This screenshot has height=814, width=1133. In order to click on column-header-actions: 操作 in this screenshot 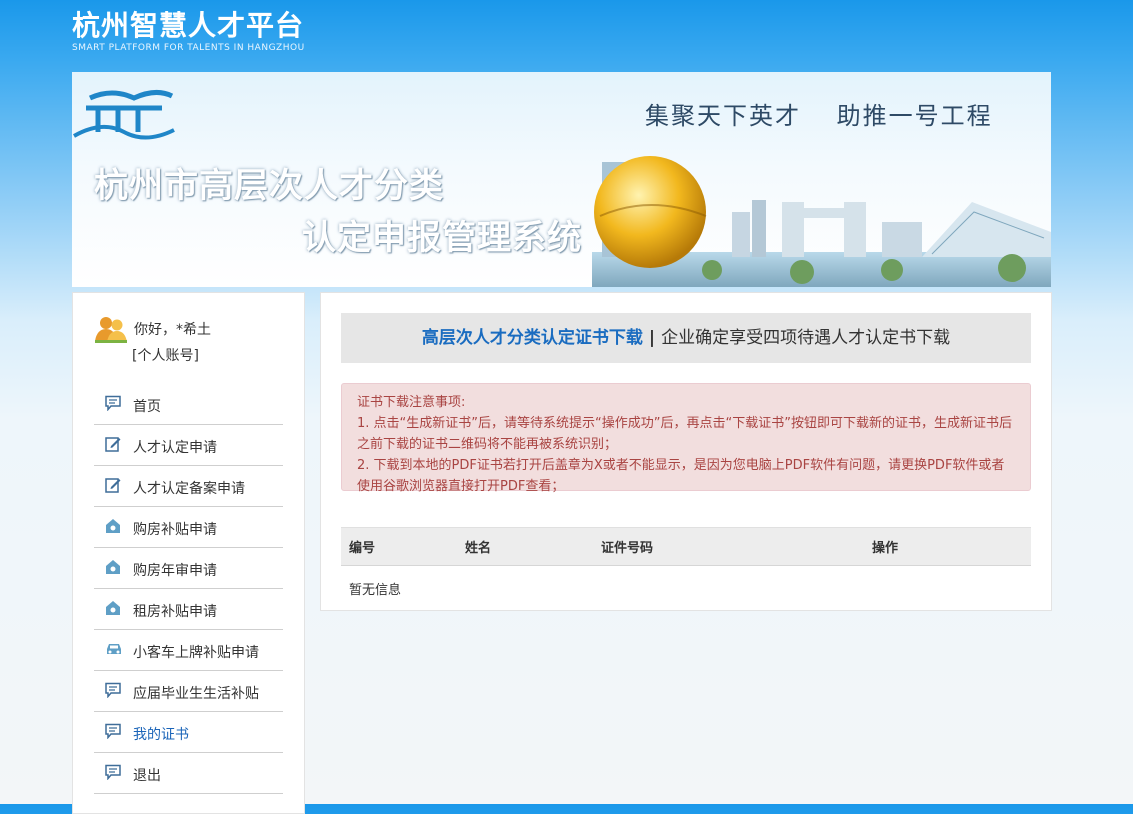, I will do `click(947, 546)`.